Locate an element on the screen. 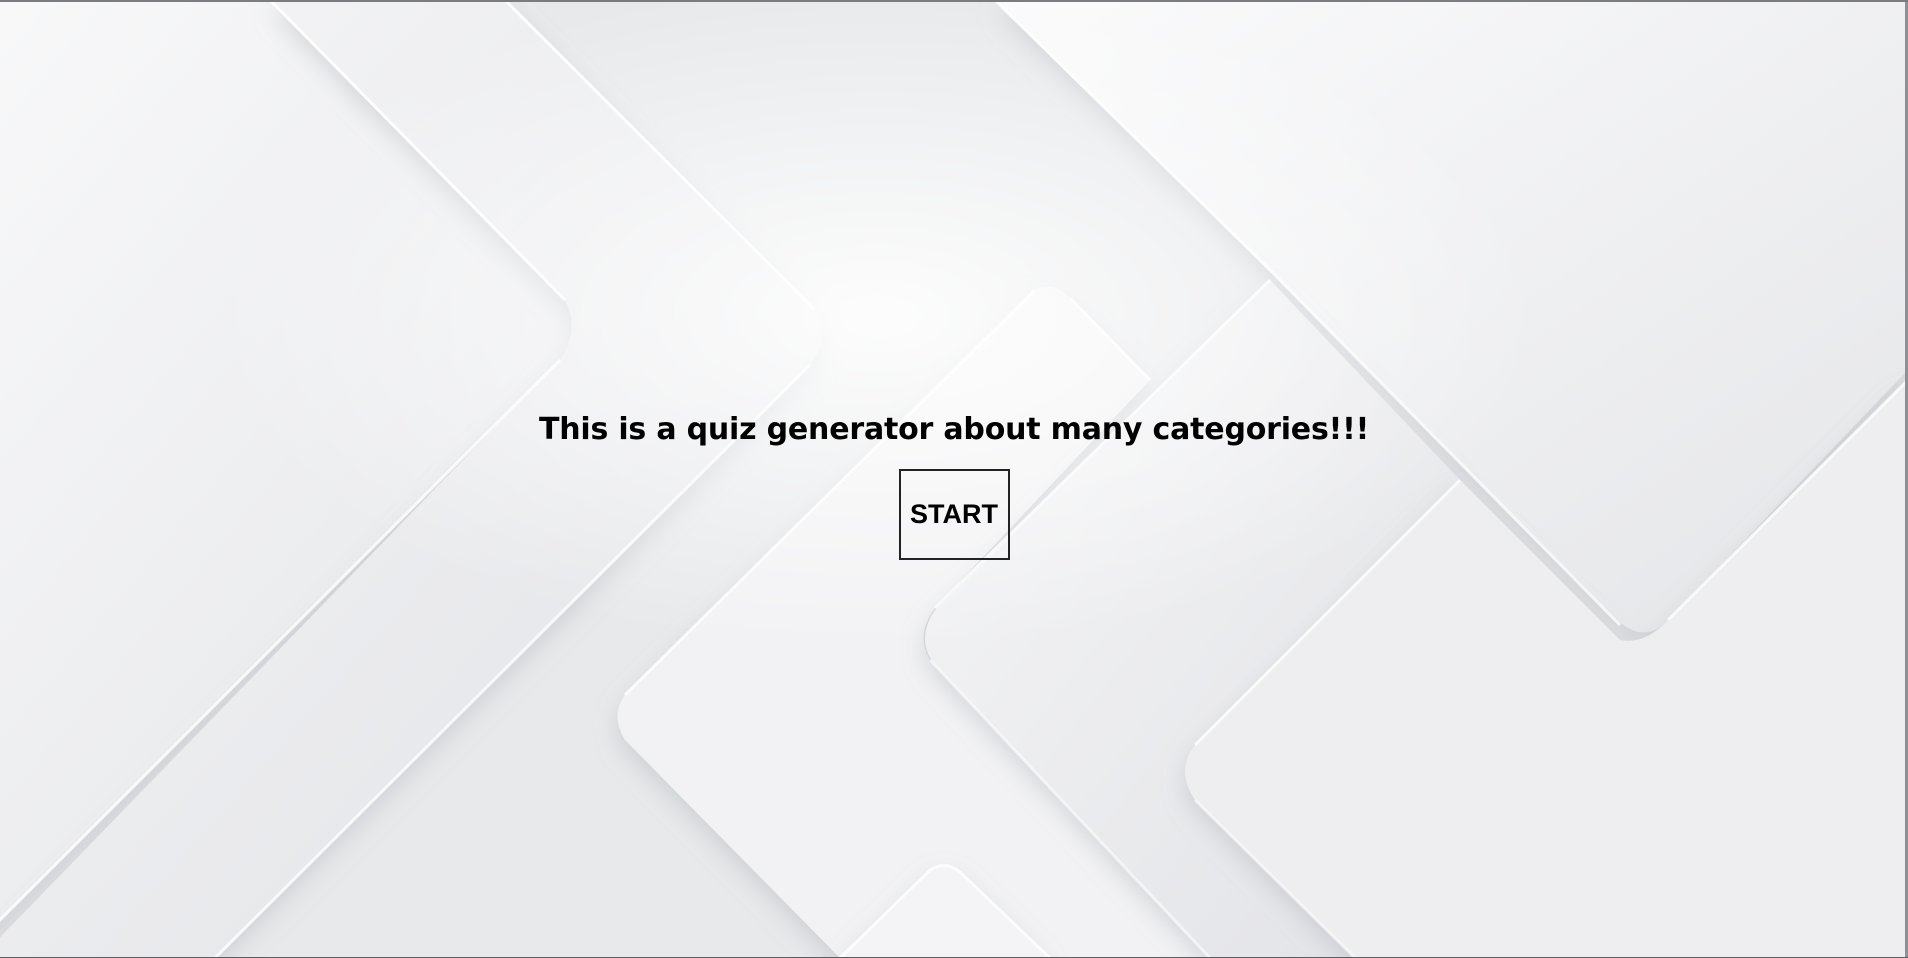 The width and height of the screenshot is (1908, 958). window-top-border is located at coordinates (954, 1).